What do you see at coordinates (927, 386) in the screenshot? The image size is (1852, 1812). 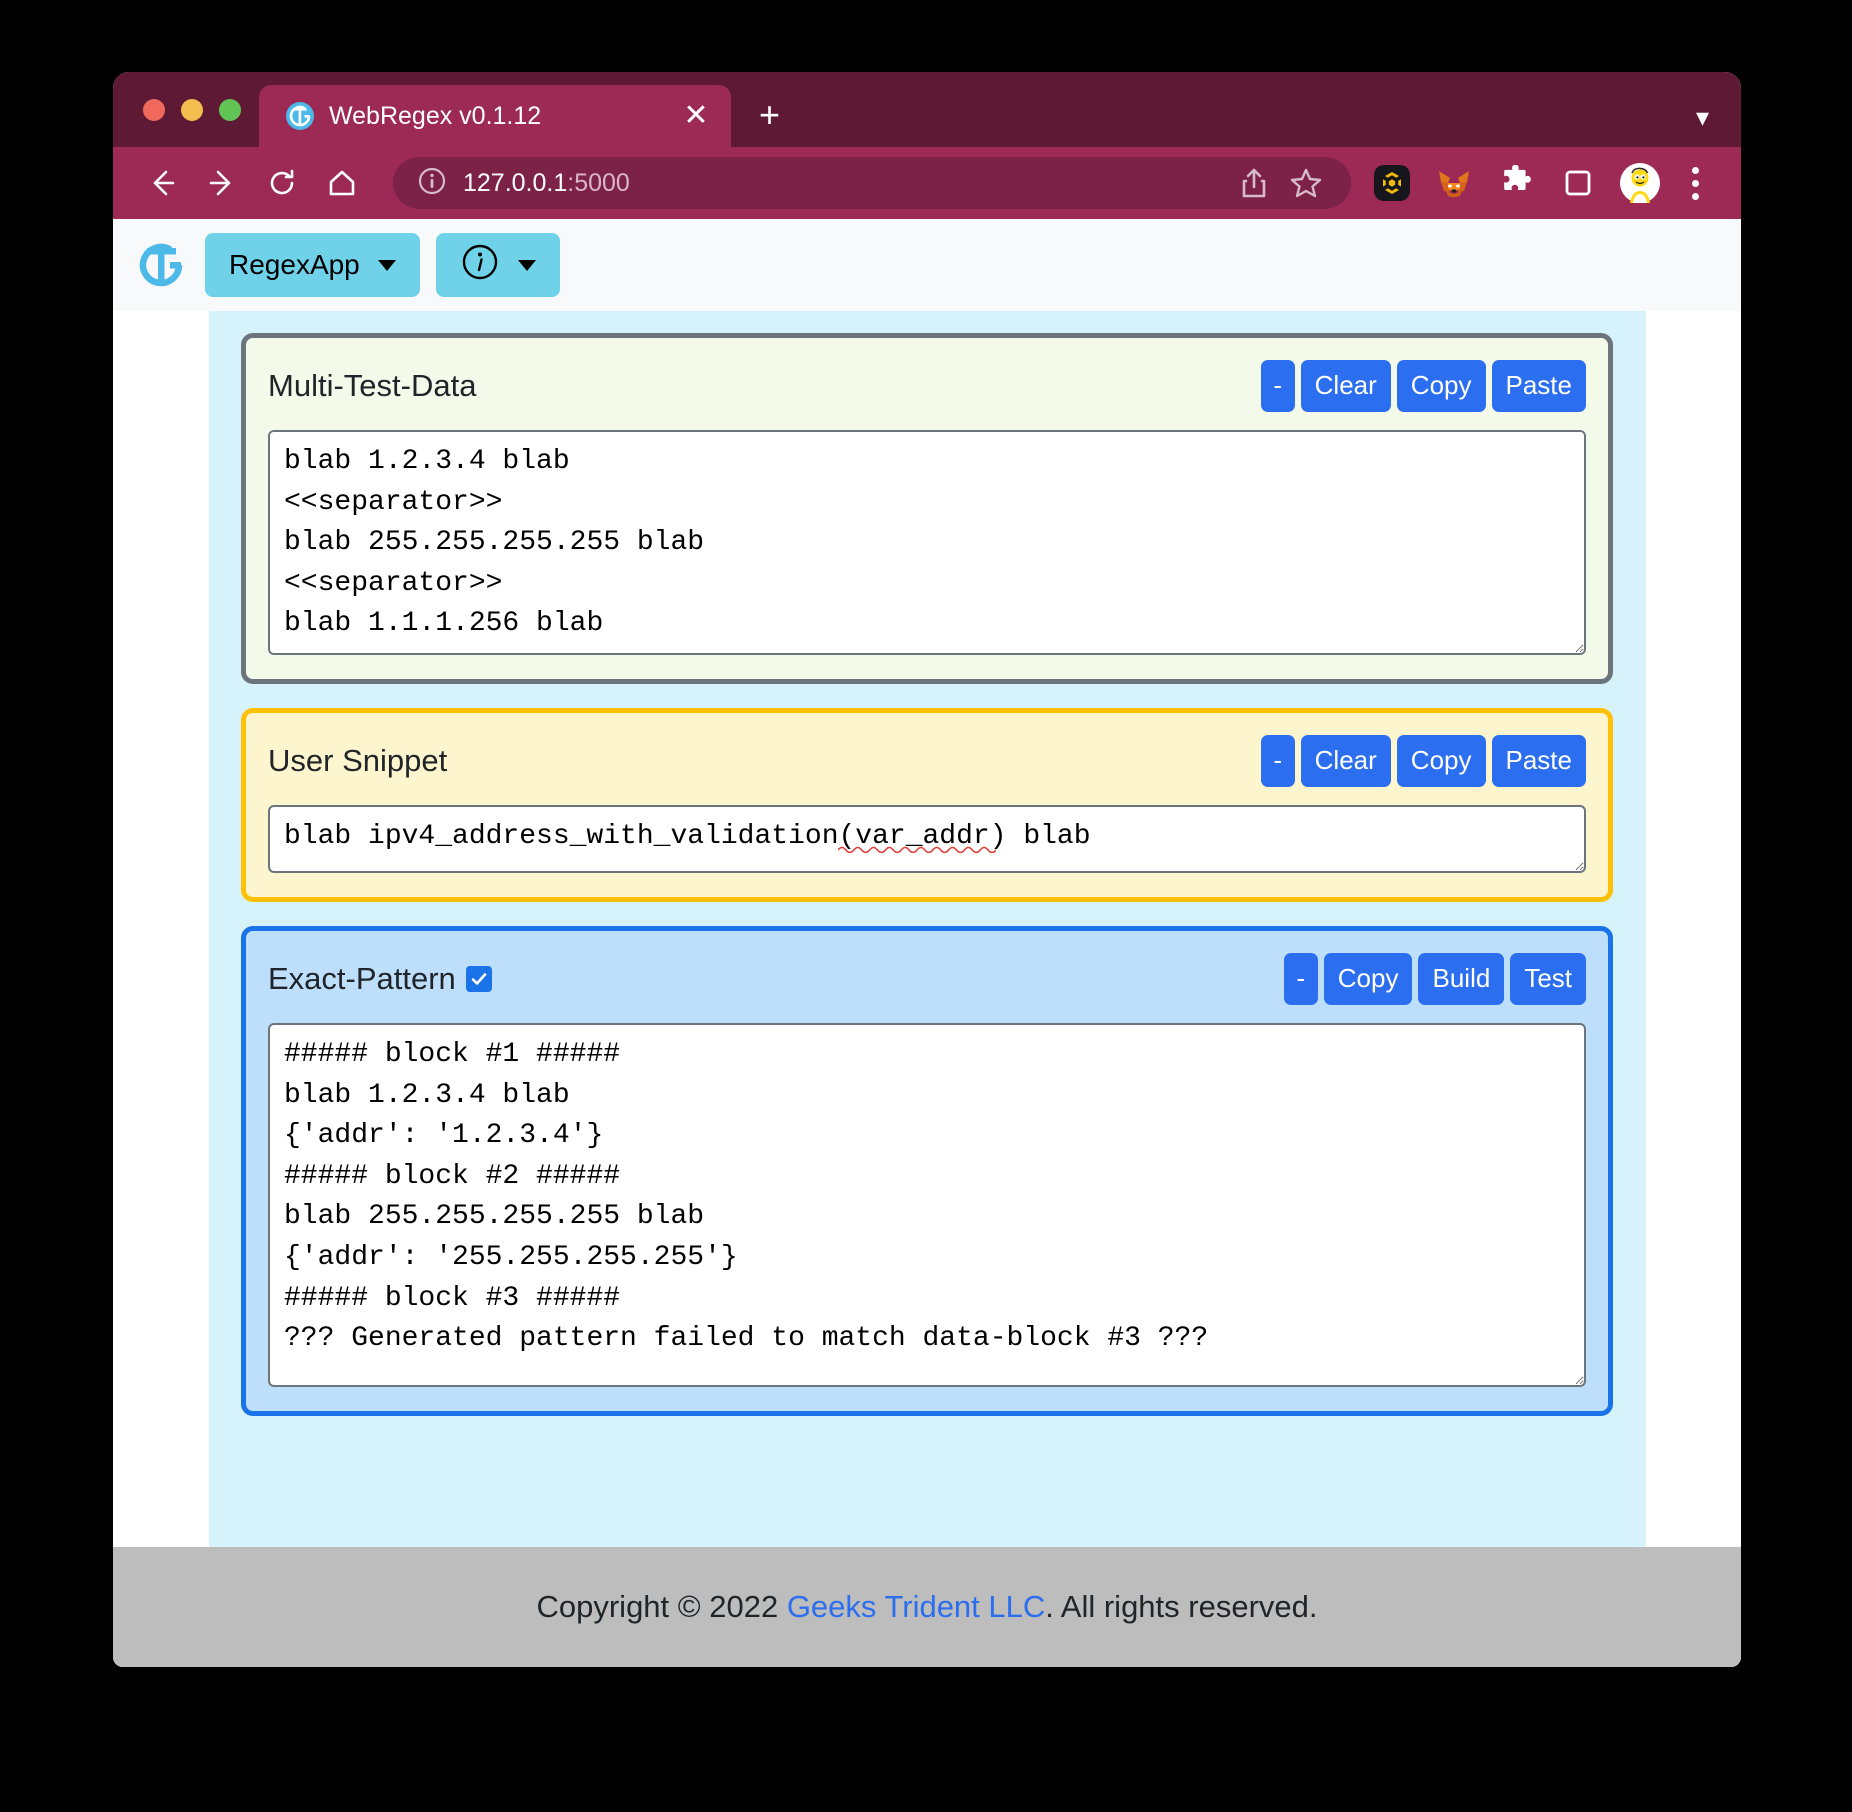 I see `panel-header: Multi-Test-Data - Clear Copy Paste` at bounding box center [927, 386].